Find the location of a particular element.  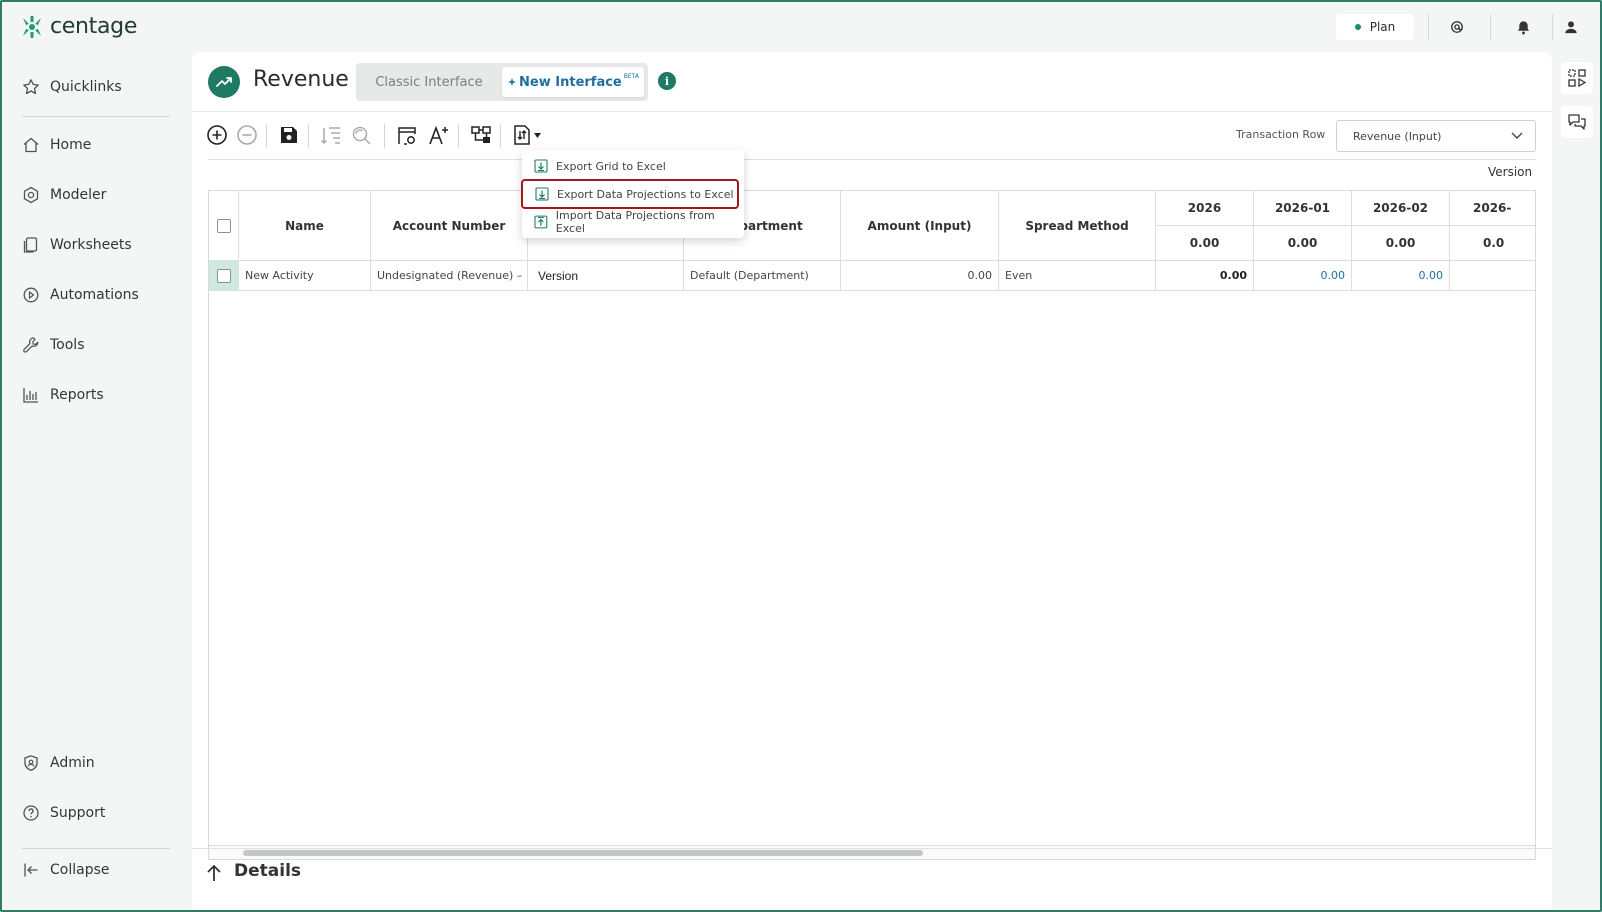

sidebar-item-admin: Admin is located at coordinates (58, 763).